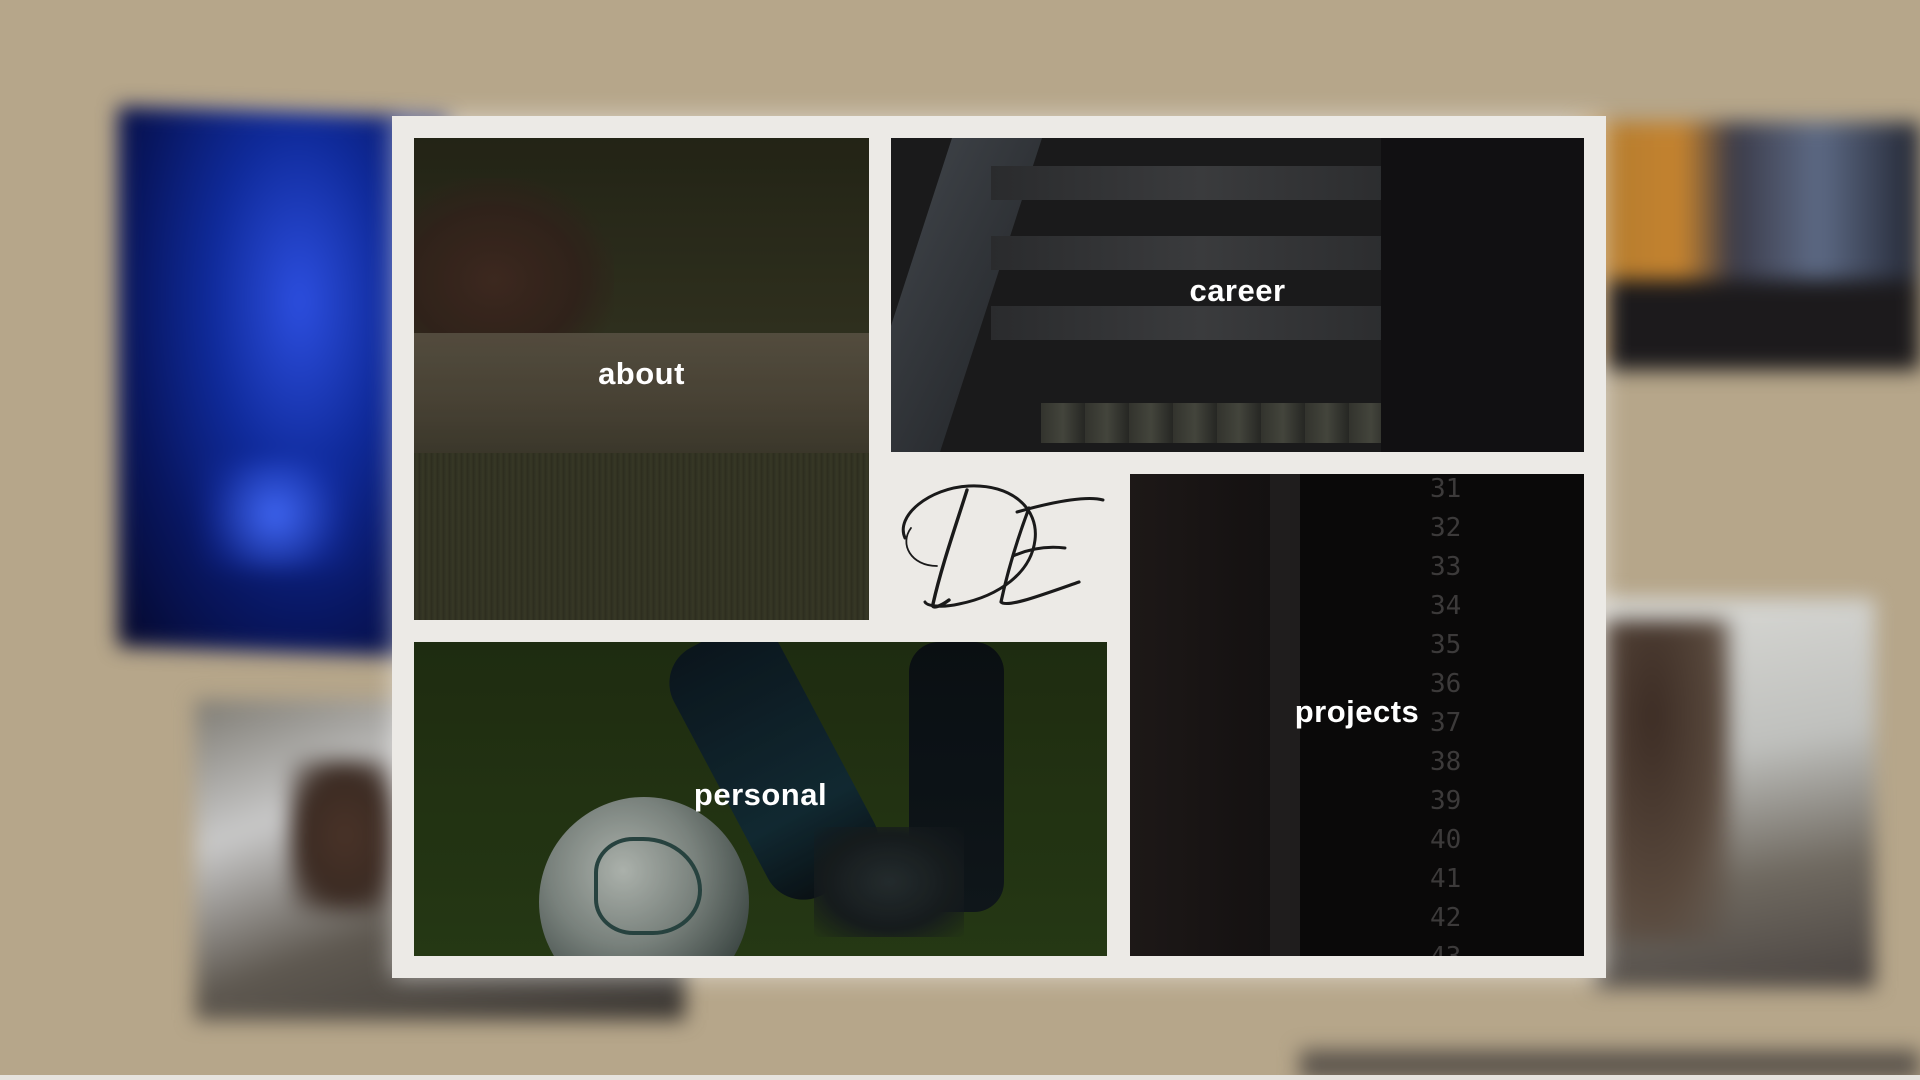 This screenshot has height=1080, width=1920. Describe the element at coordinates (960, 1077) in the screenshot. I see `bottom-rule` at that location.